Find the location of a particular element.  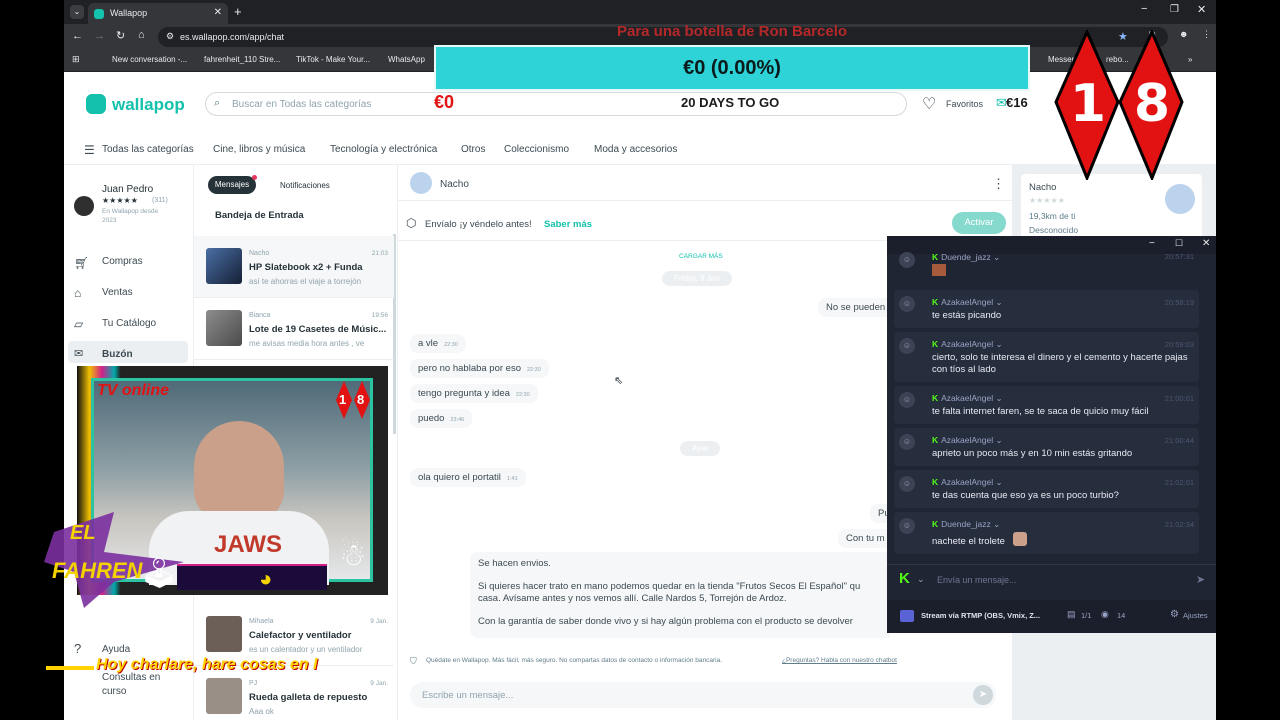

menu-icon: ☰ is located at coordinates (89, 150).